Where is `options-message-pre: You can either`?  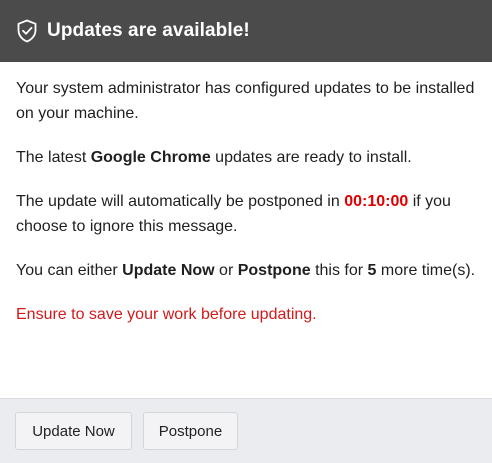 options-message-pre: You can either is located at coordinates (69, 270).